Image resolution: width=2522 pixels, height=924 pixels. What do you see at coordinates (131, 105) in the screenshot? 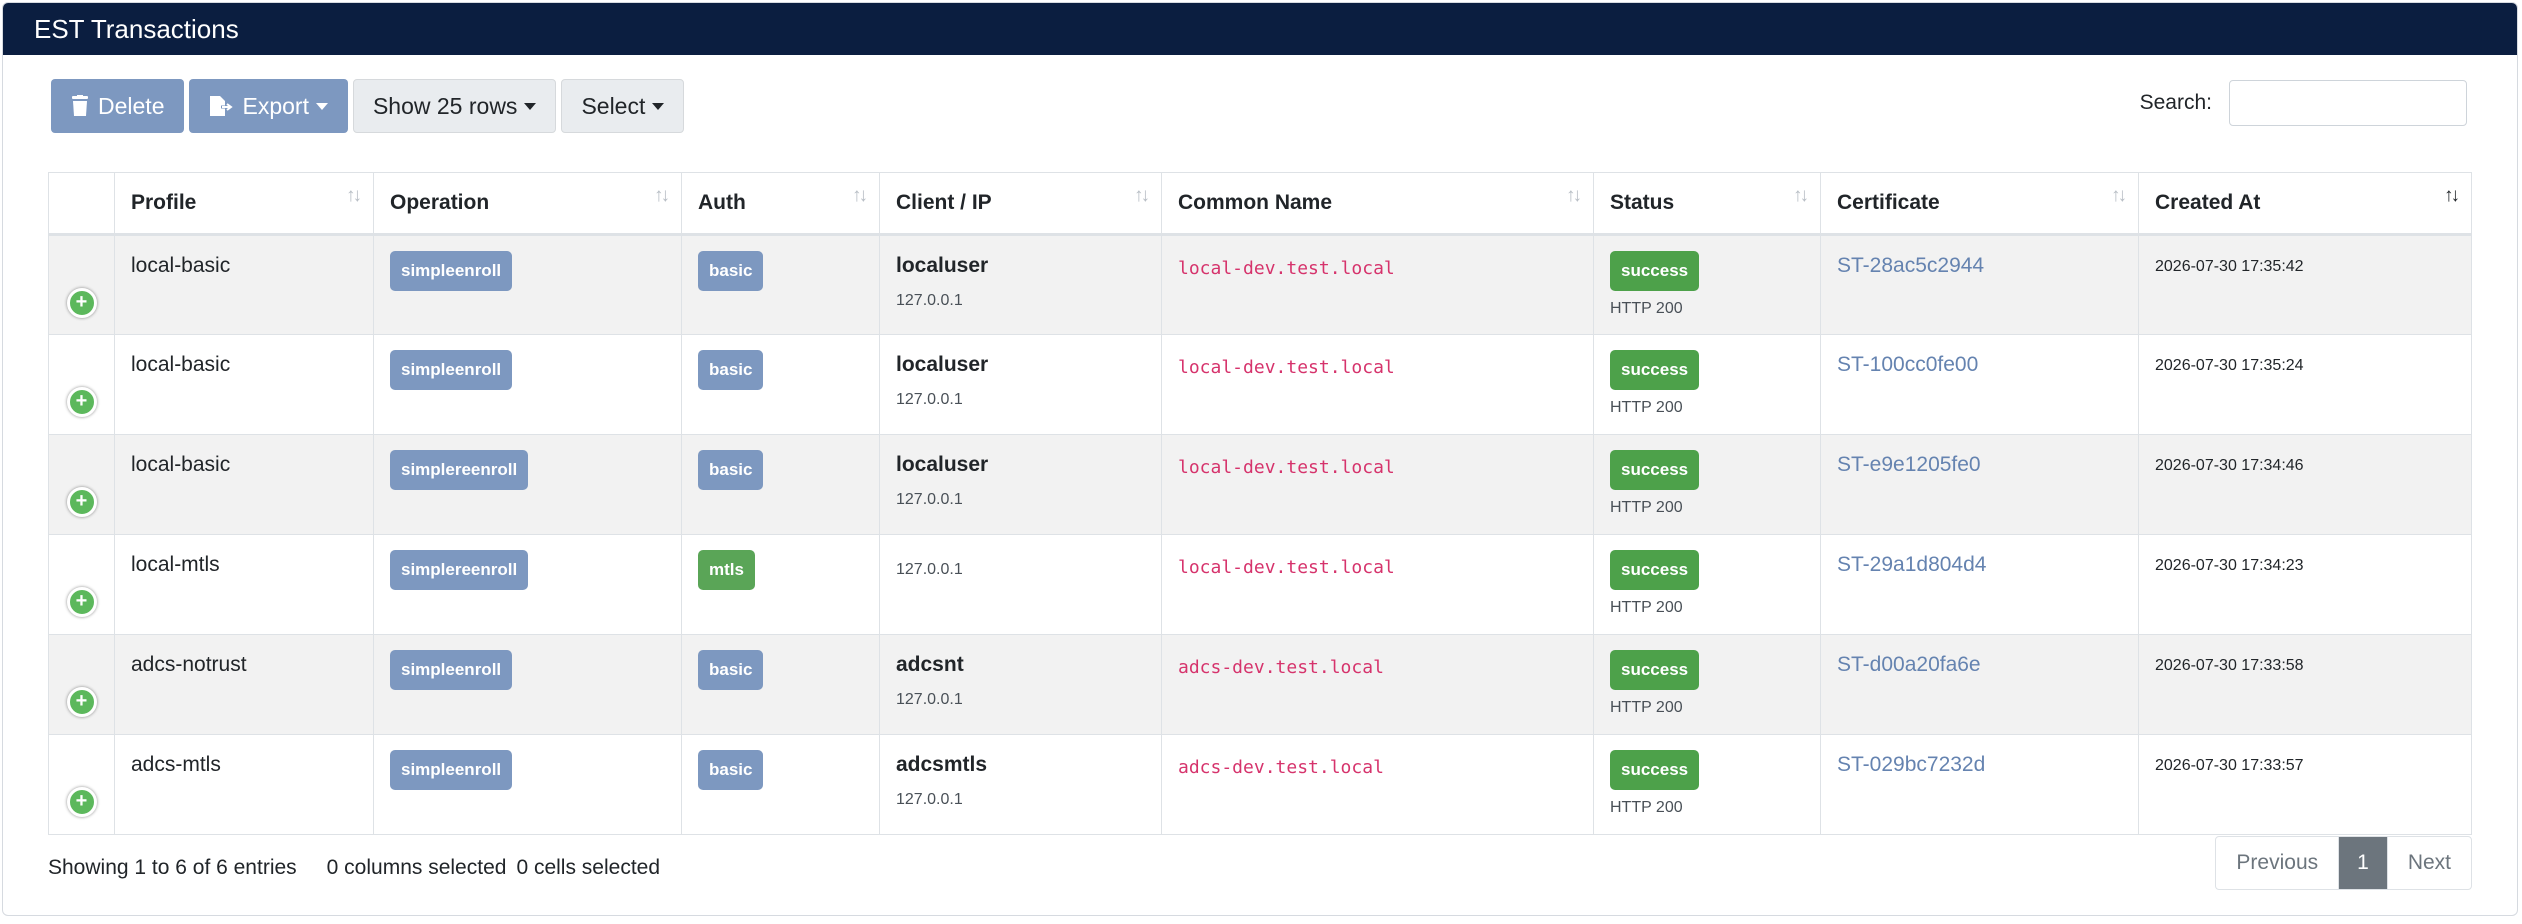
I see `delete-button-label: Delete` at bounding box center [131, 105].